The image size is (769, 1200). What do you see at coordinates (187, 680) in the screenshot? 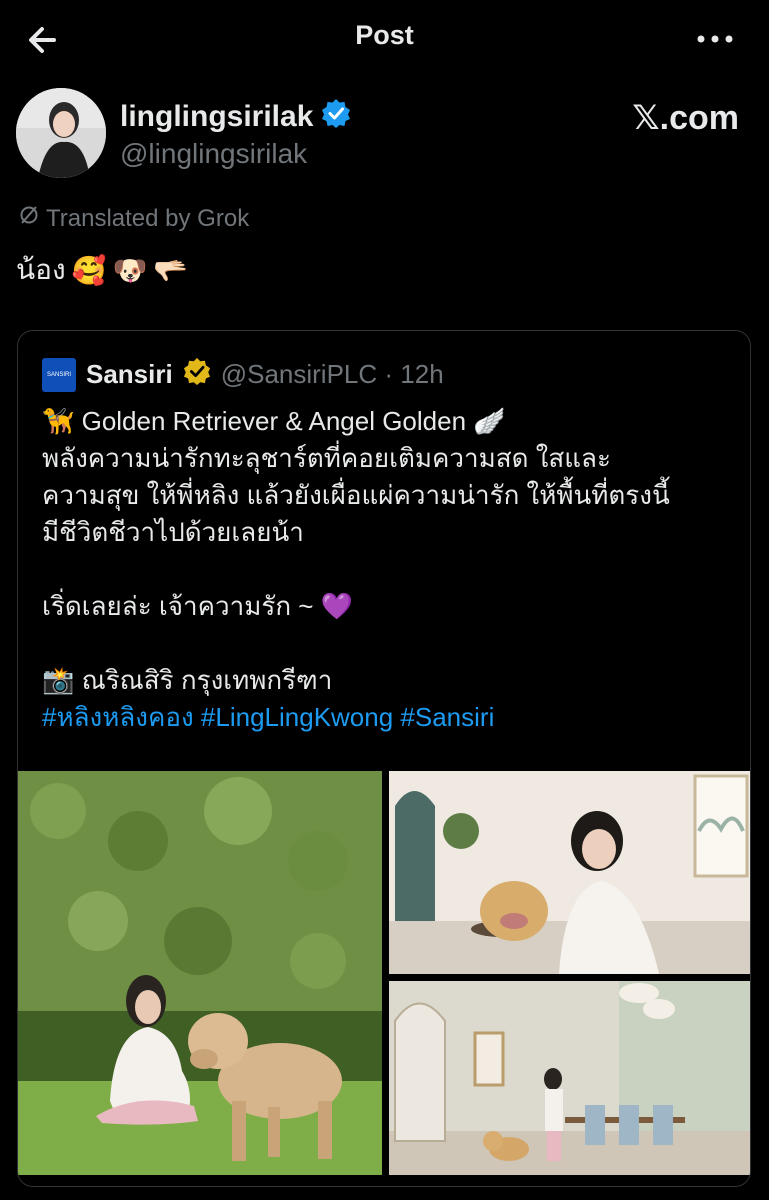
I see `quote-line: 📸 ณริณสิริ กรุงเทพกรีฑา` at bounding box center [187, 680].